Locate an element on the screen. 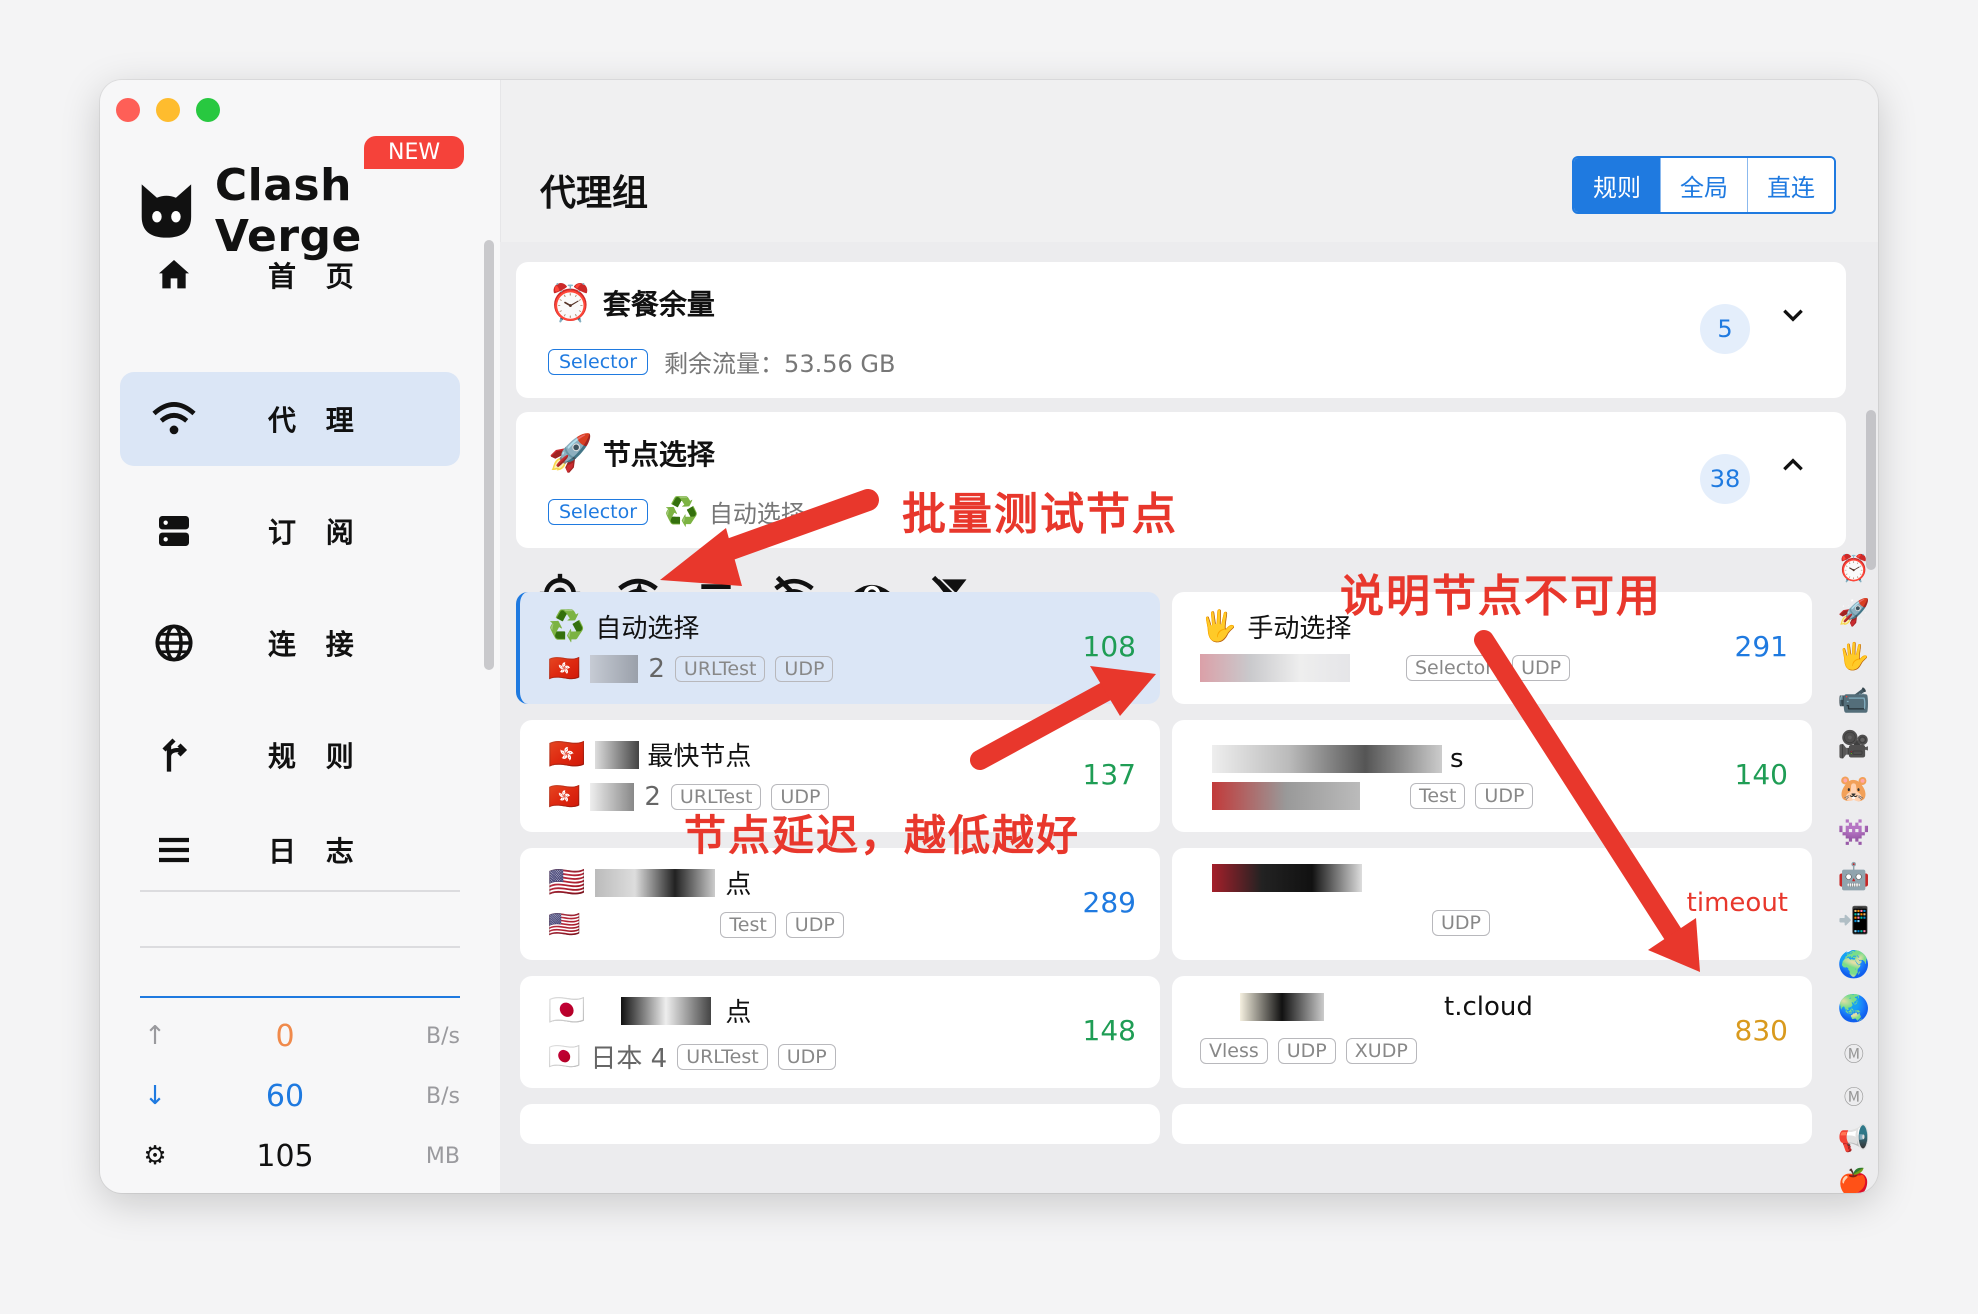 This screenshot has height=1314, width=1978. sidebar-item-connections: 连 接 is located at coordinates (290, 643).